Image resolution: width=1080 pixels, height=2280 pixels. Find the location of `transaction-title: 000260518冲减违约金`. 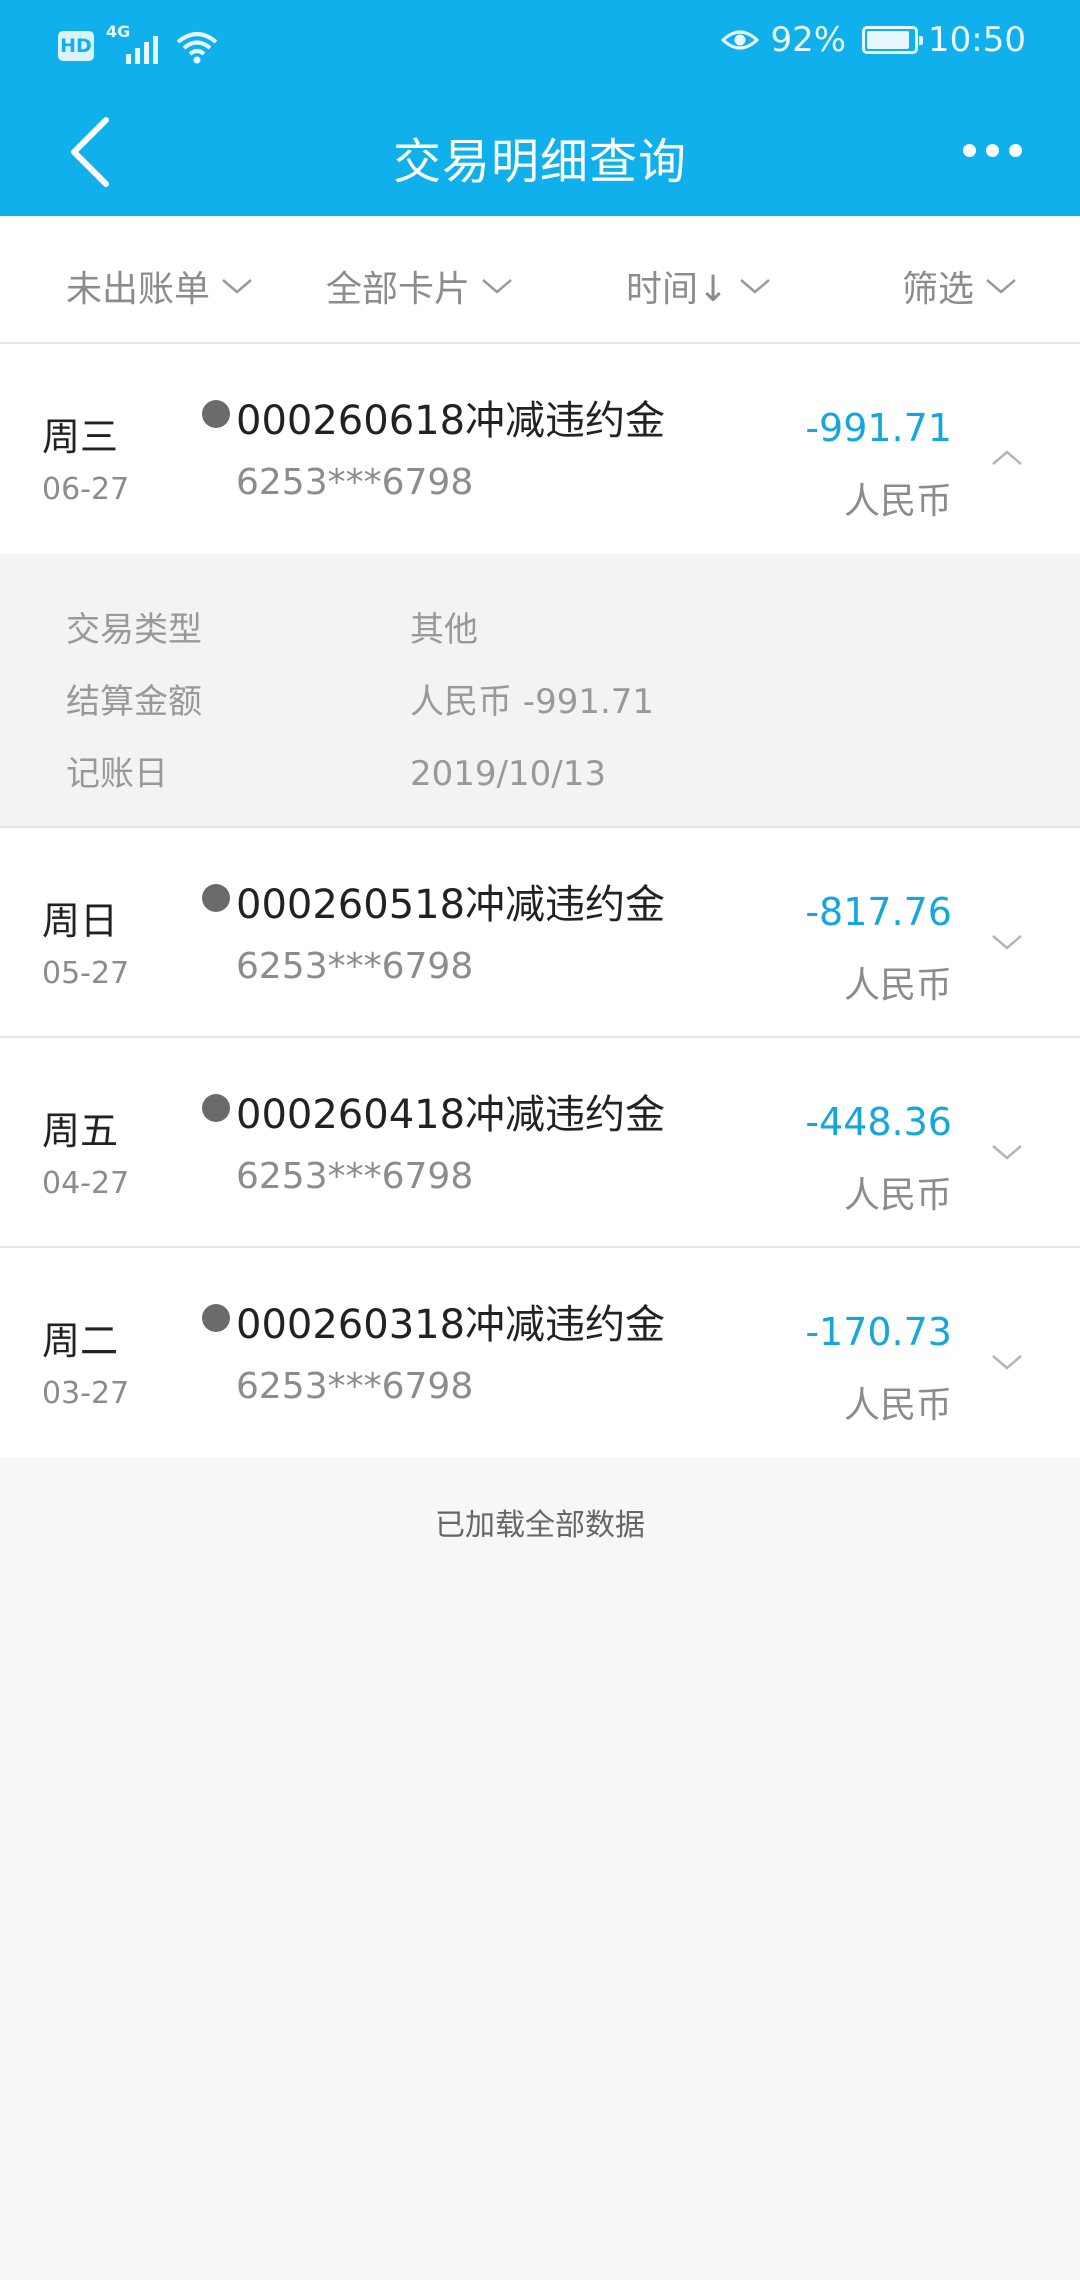

transaction-title: 000260518冲减违约金 is located at coordinates (451, 905).